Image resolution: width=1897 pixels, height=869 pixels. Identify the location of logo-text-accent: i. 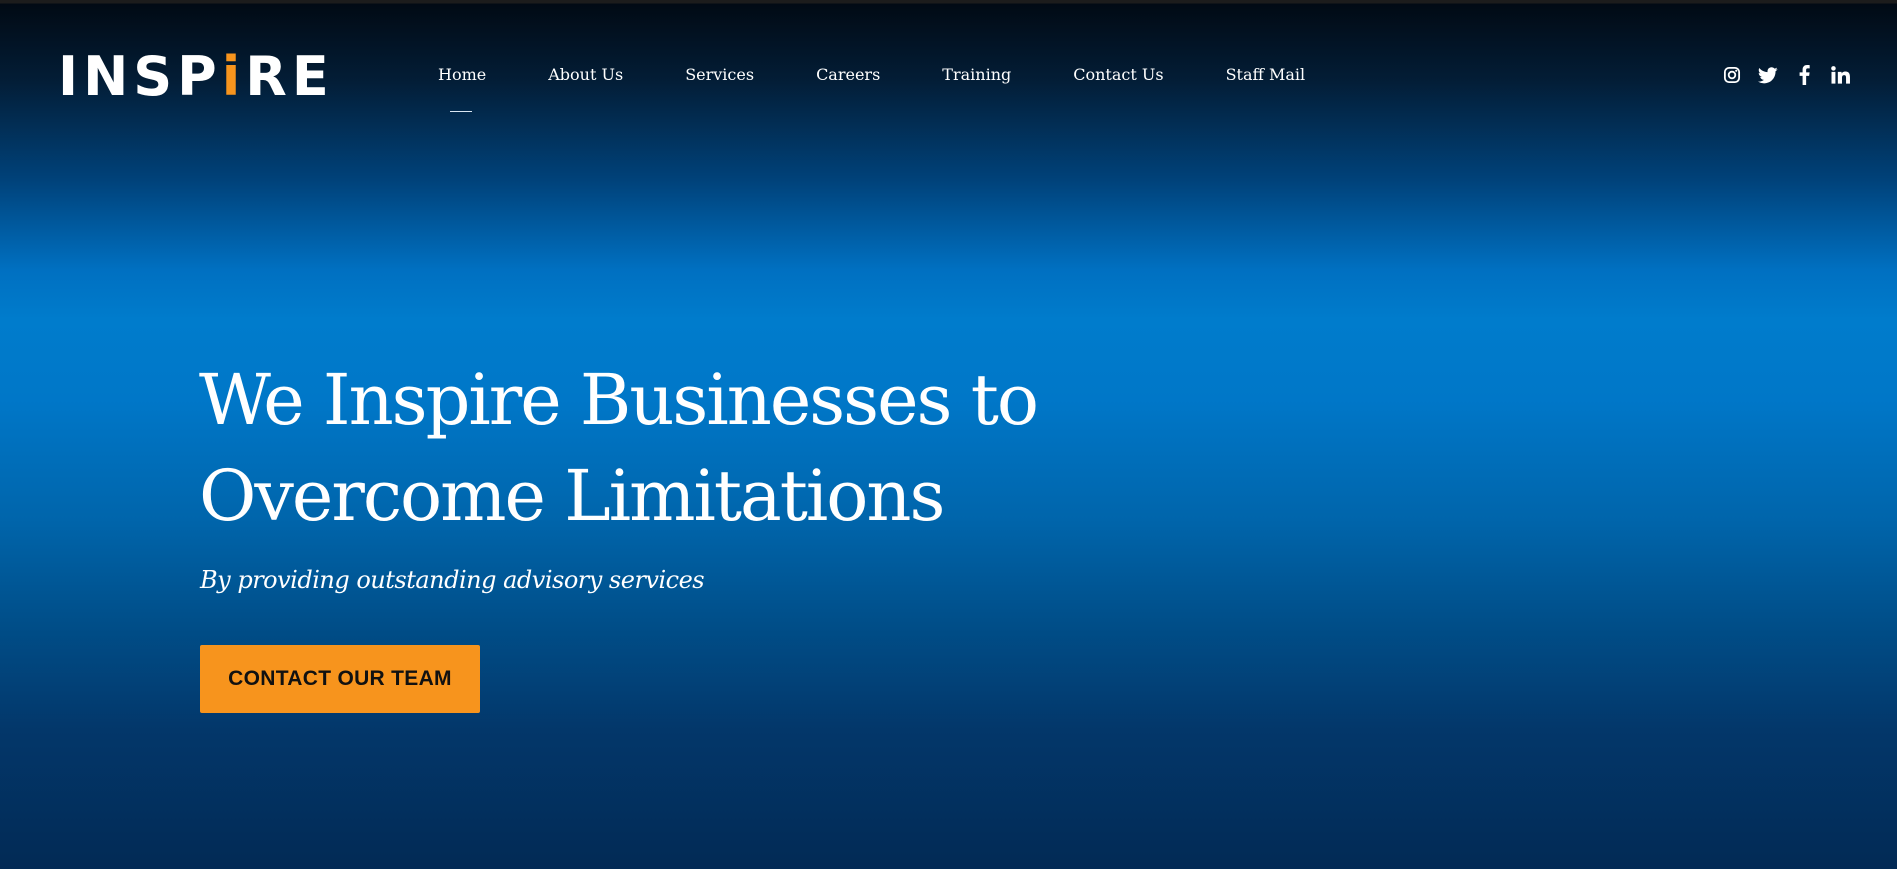
(233, 76).